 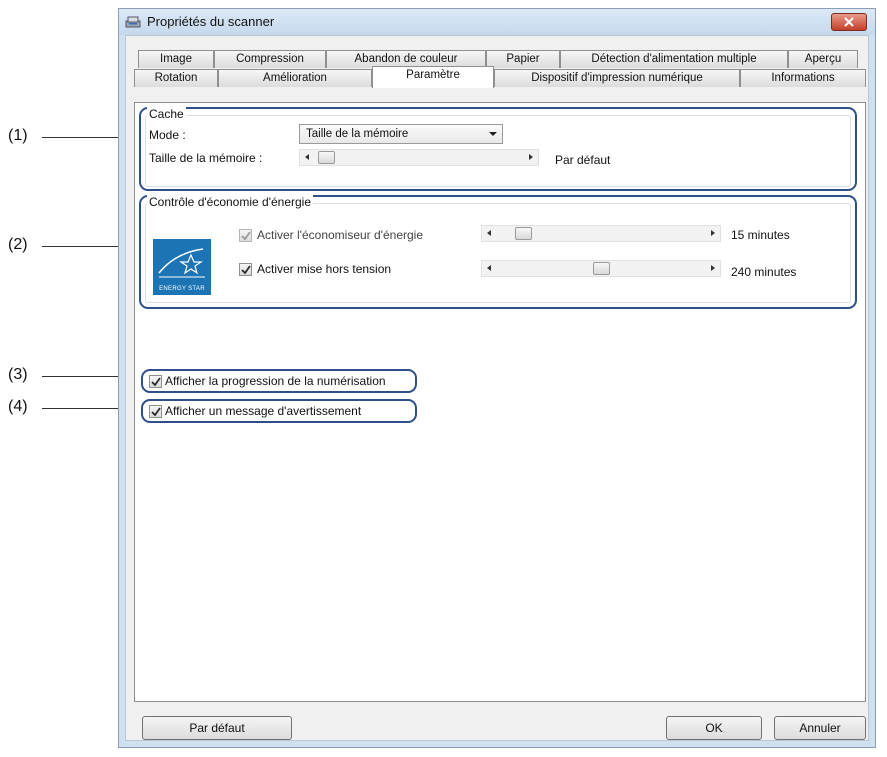 What do you see at coordinates (217, 728) in the screenshot?
I see `default-button: Par défaut` at bounding box center [217, 728].